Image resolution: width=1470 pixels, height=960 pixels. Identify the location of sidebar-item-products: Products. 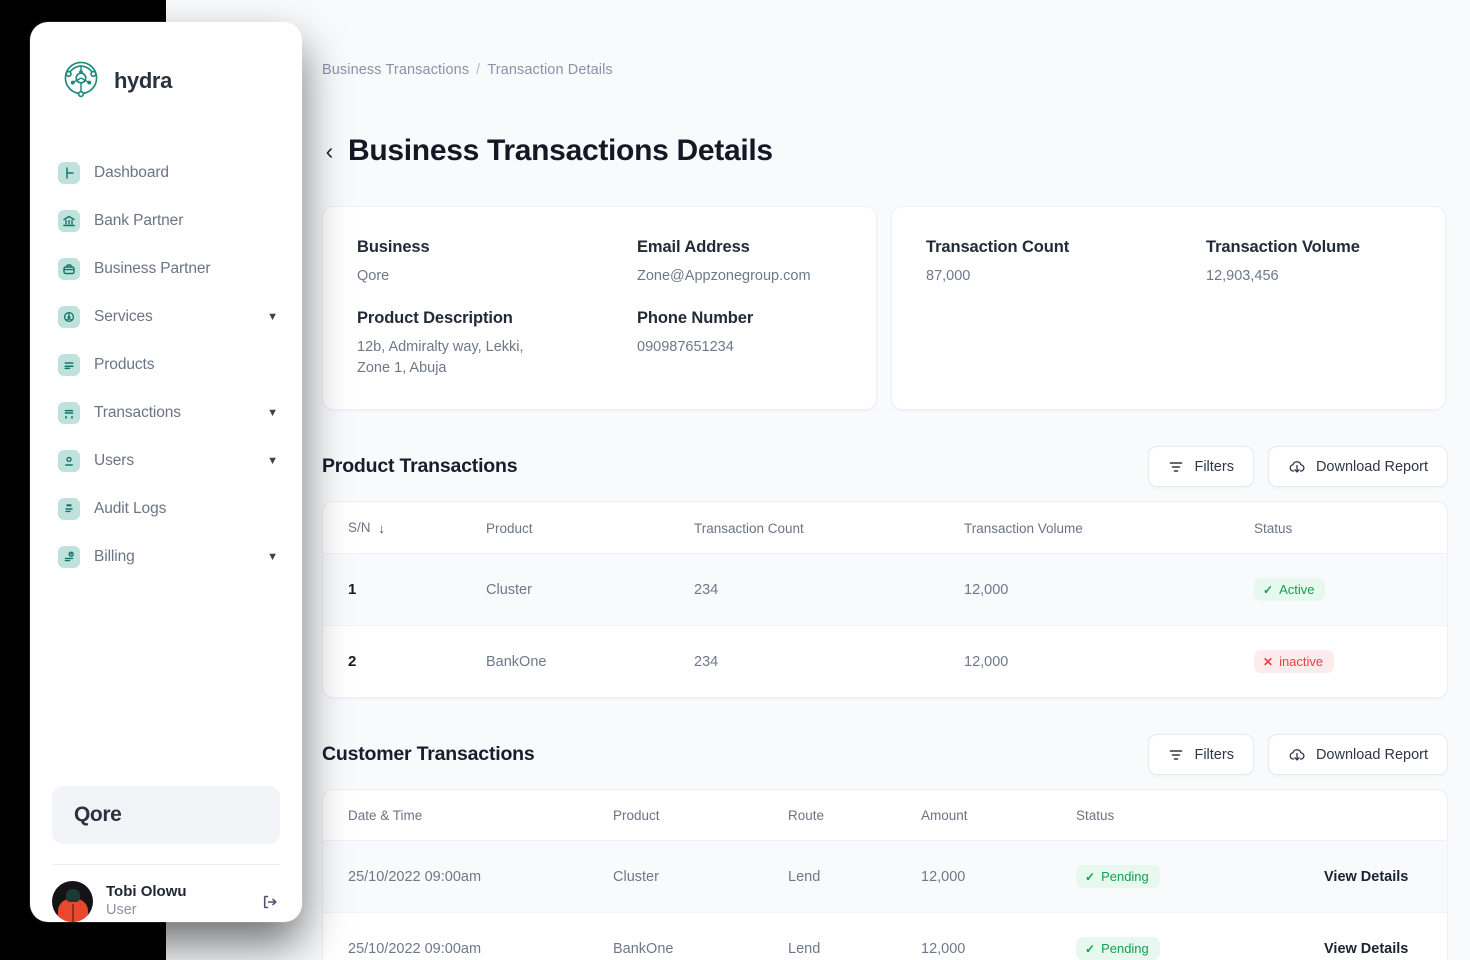
(166, 365).